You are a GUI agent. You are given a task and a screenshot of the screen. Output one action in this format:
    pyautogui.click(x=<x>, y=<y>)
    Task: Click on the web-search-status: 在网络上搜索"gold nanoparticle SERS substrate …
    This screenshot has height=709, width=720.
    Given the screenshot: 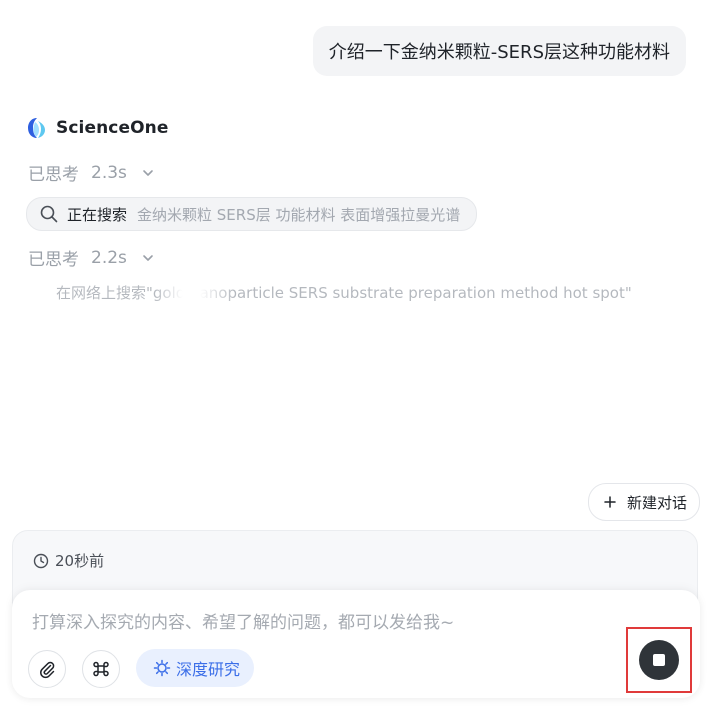 What is the action you would take?
    pyautogui.click(x=344, y=293)
    